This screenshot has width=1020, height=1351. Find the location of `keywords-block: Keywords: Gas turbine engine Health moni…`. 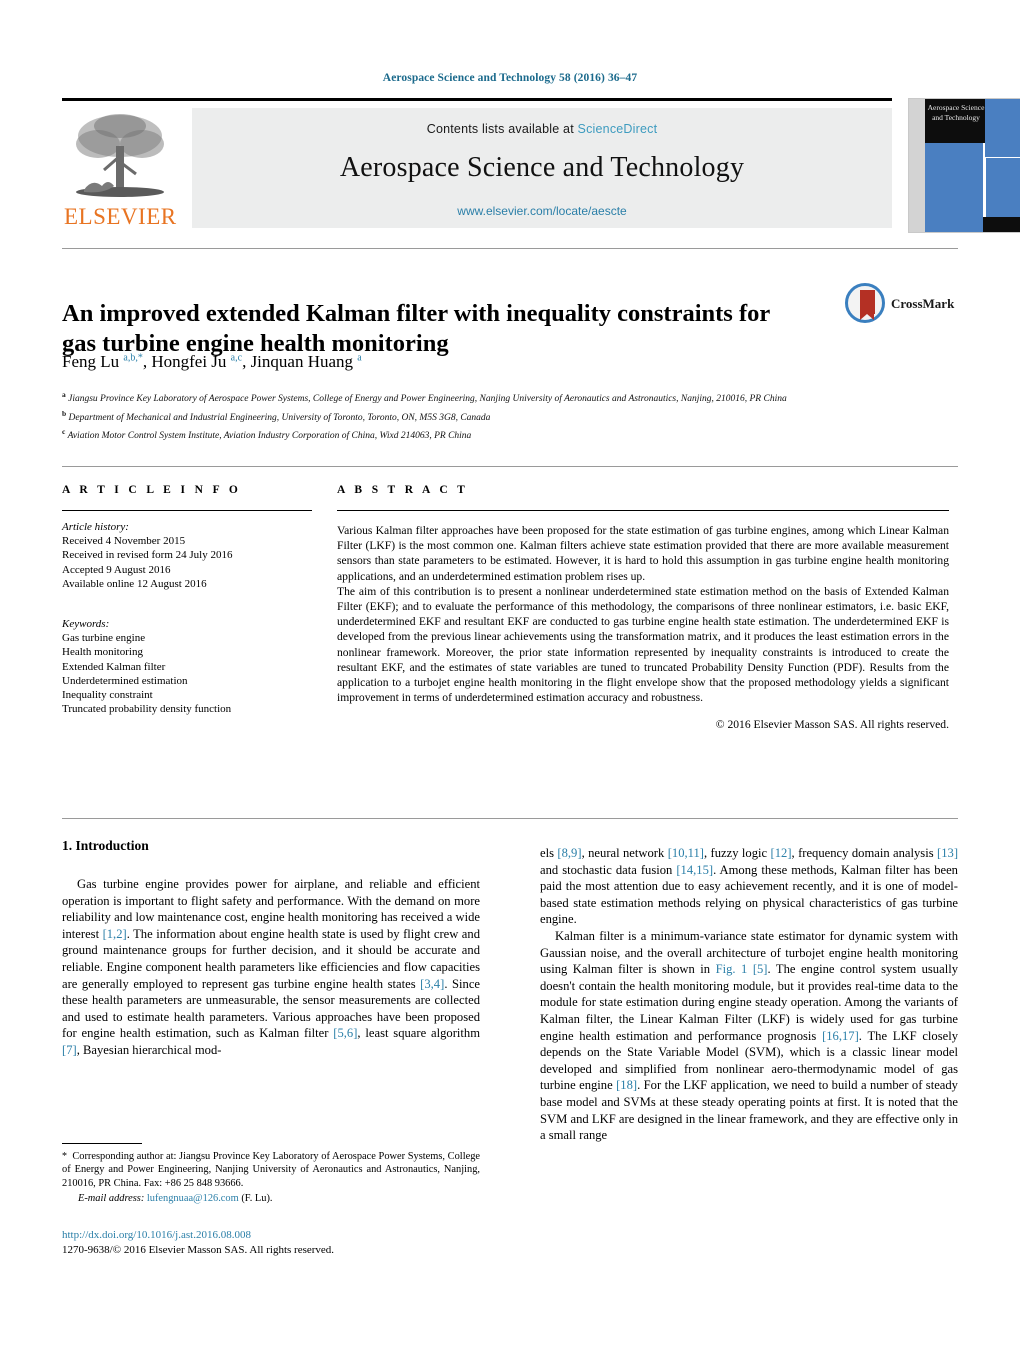

keywords-block: Keywords: Gas turbine engine Health moni… is located at coordinates (187, 666).